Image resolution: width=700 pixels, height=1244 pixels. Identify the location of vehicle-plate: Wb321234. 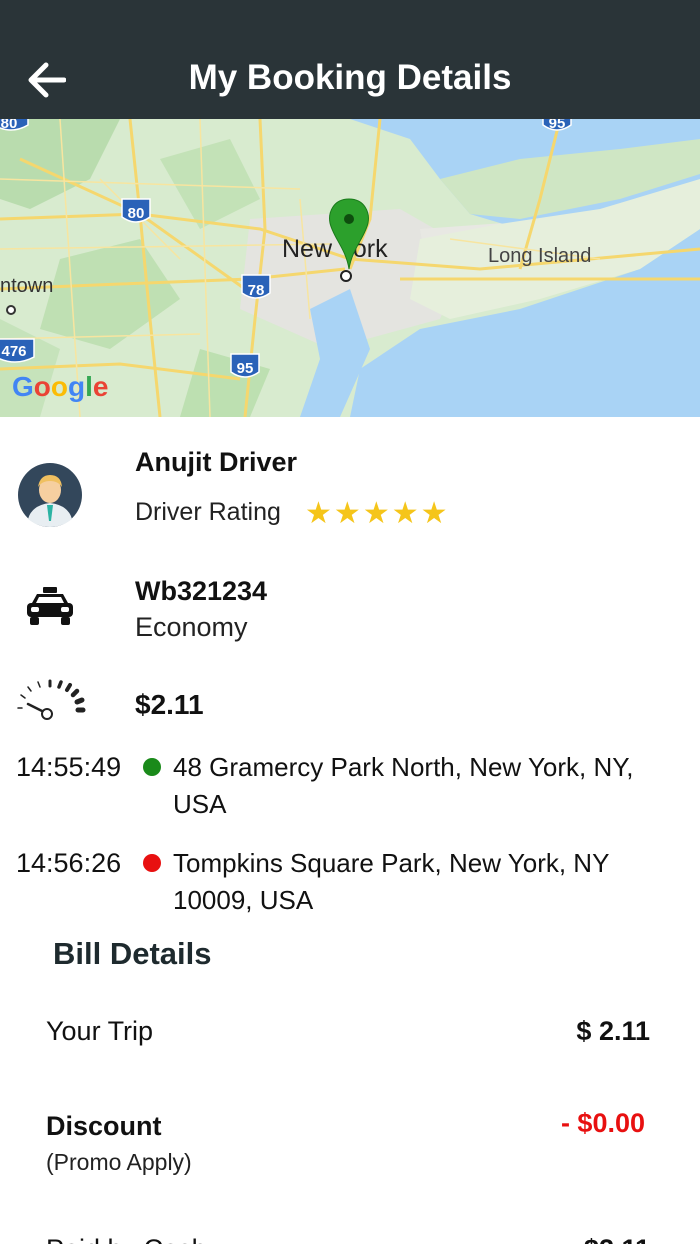
(201, 591).